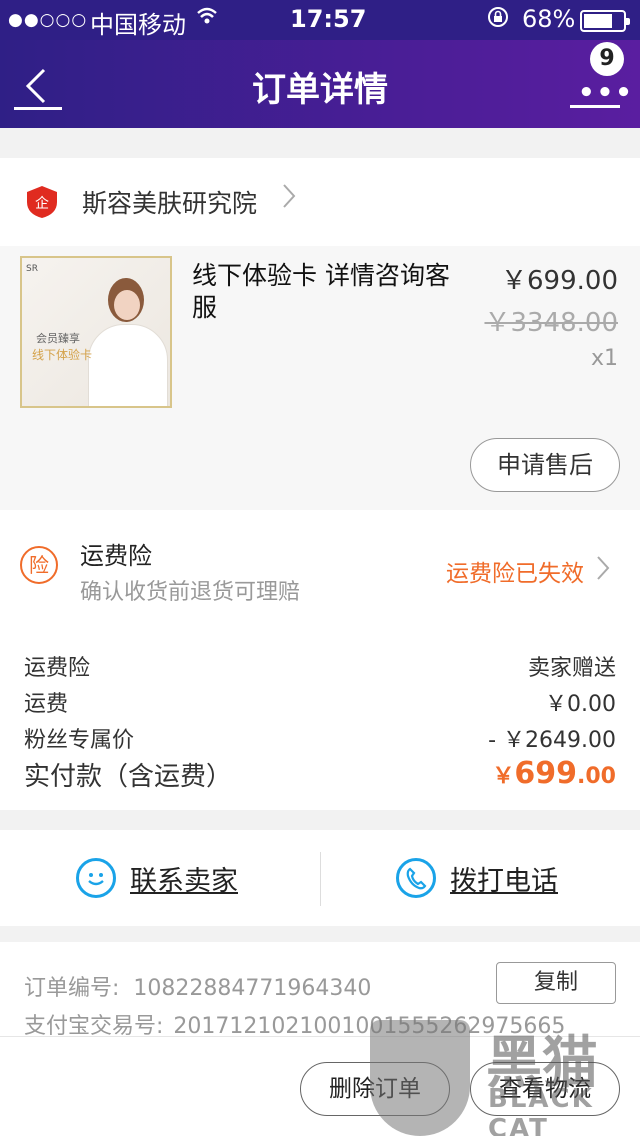  I want to click on fee-label: 粉丝专属价, so click(79, 740).